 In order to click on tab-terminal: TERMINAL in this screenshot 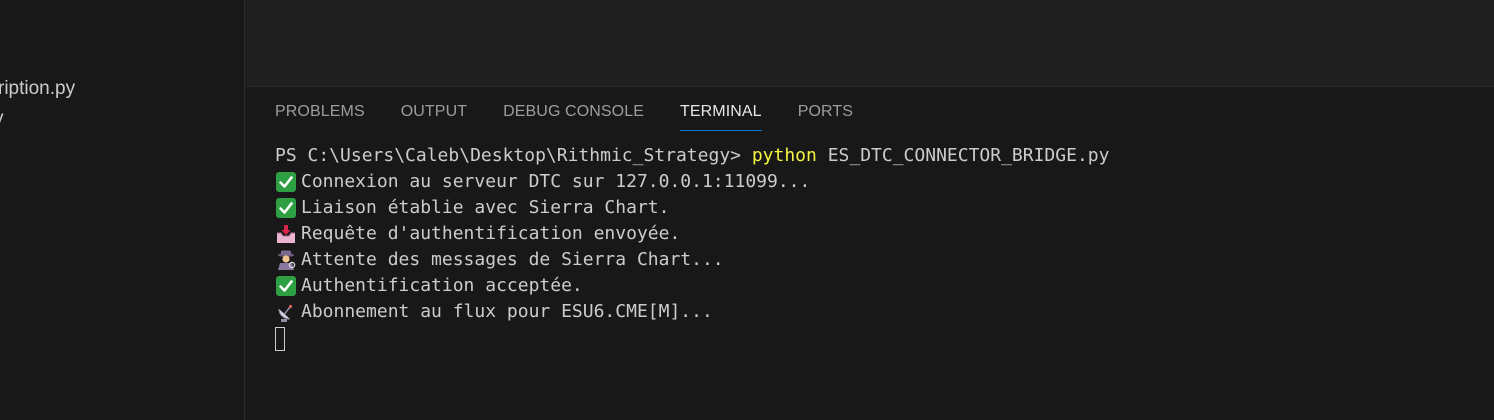, I will do `click(720, 116)`.